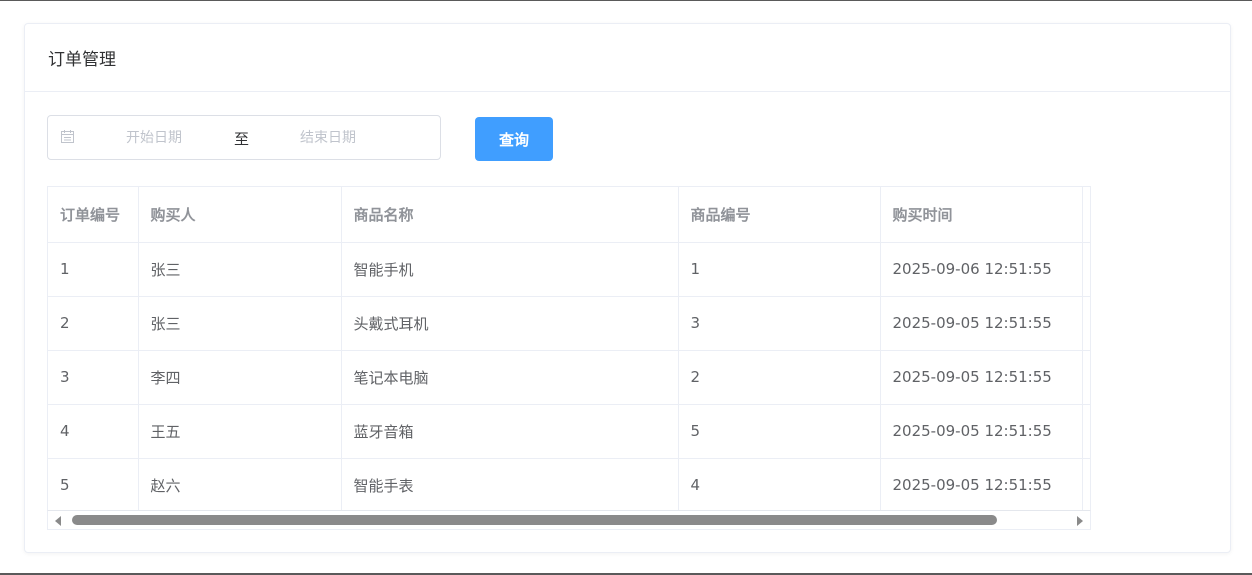 Image resolution: width=1252 pixels, height=575 pixels. What do you see at coordinates (510, 323) in the screenshot?
I see `cell-product-name: 头戴式耳机` at bounding box center [510, 323].